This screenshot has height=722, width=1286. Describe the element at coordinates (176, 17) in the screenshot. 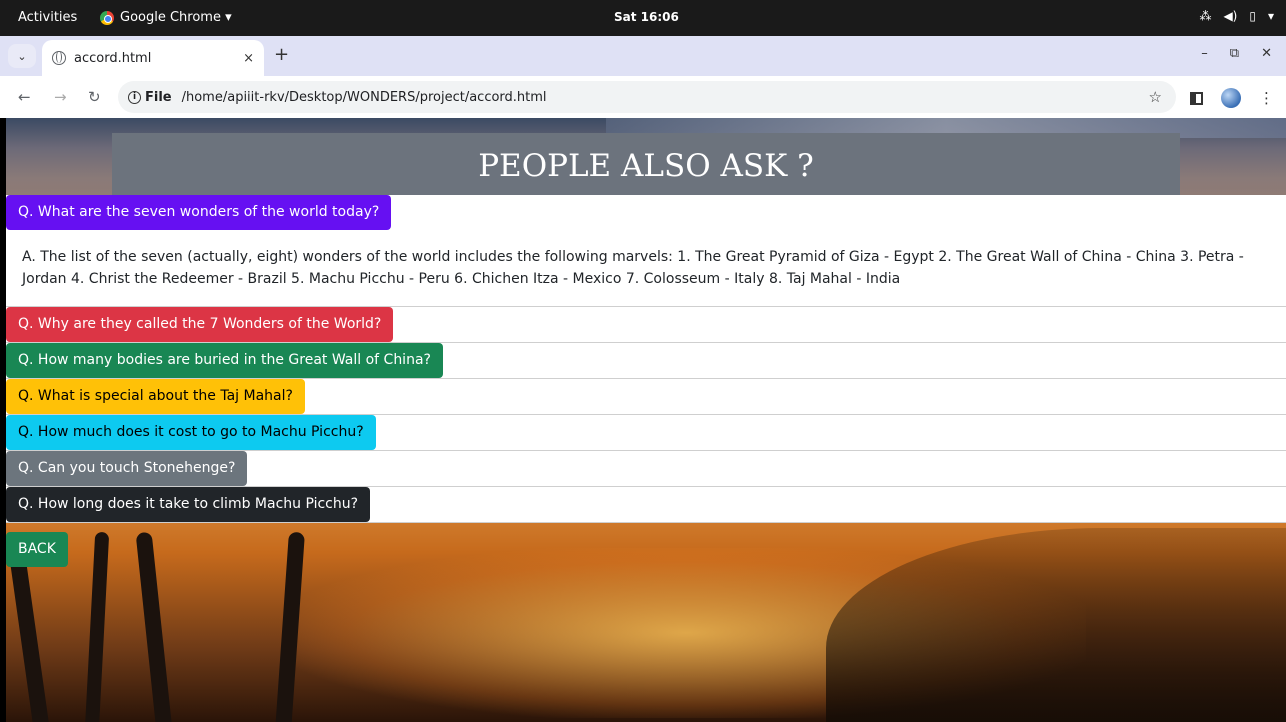

I see `app-menu-label: Google Chrome ▾` at that location.